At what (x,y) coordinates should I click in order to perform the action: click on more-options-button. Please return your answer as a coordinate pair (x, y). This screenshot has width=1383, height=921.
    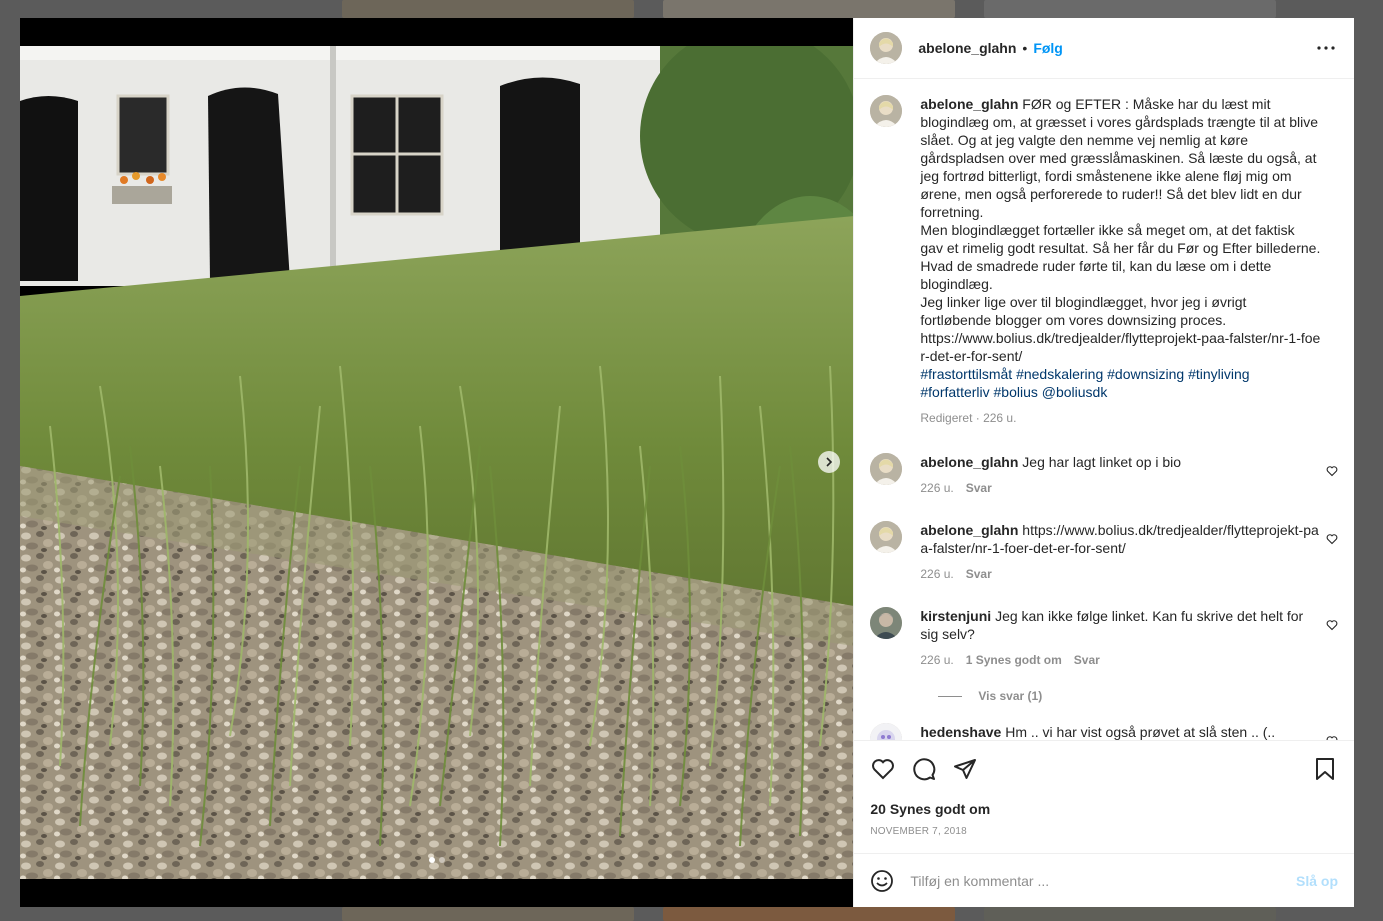
    Looking at the image, I should click on (1326, 48).